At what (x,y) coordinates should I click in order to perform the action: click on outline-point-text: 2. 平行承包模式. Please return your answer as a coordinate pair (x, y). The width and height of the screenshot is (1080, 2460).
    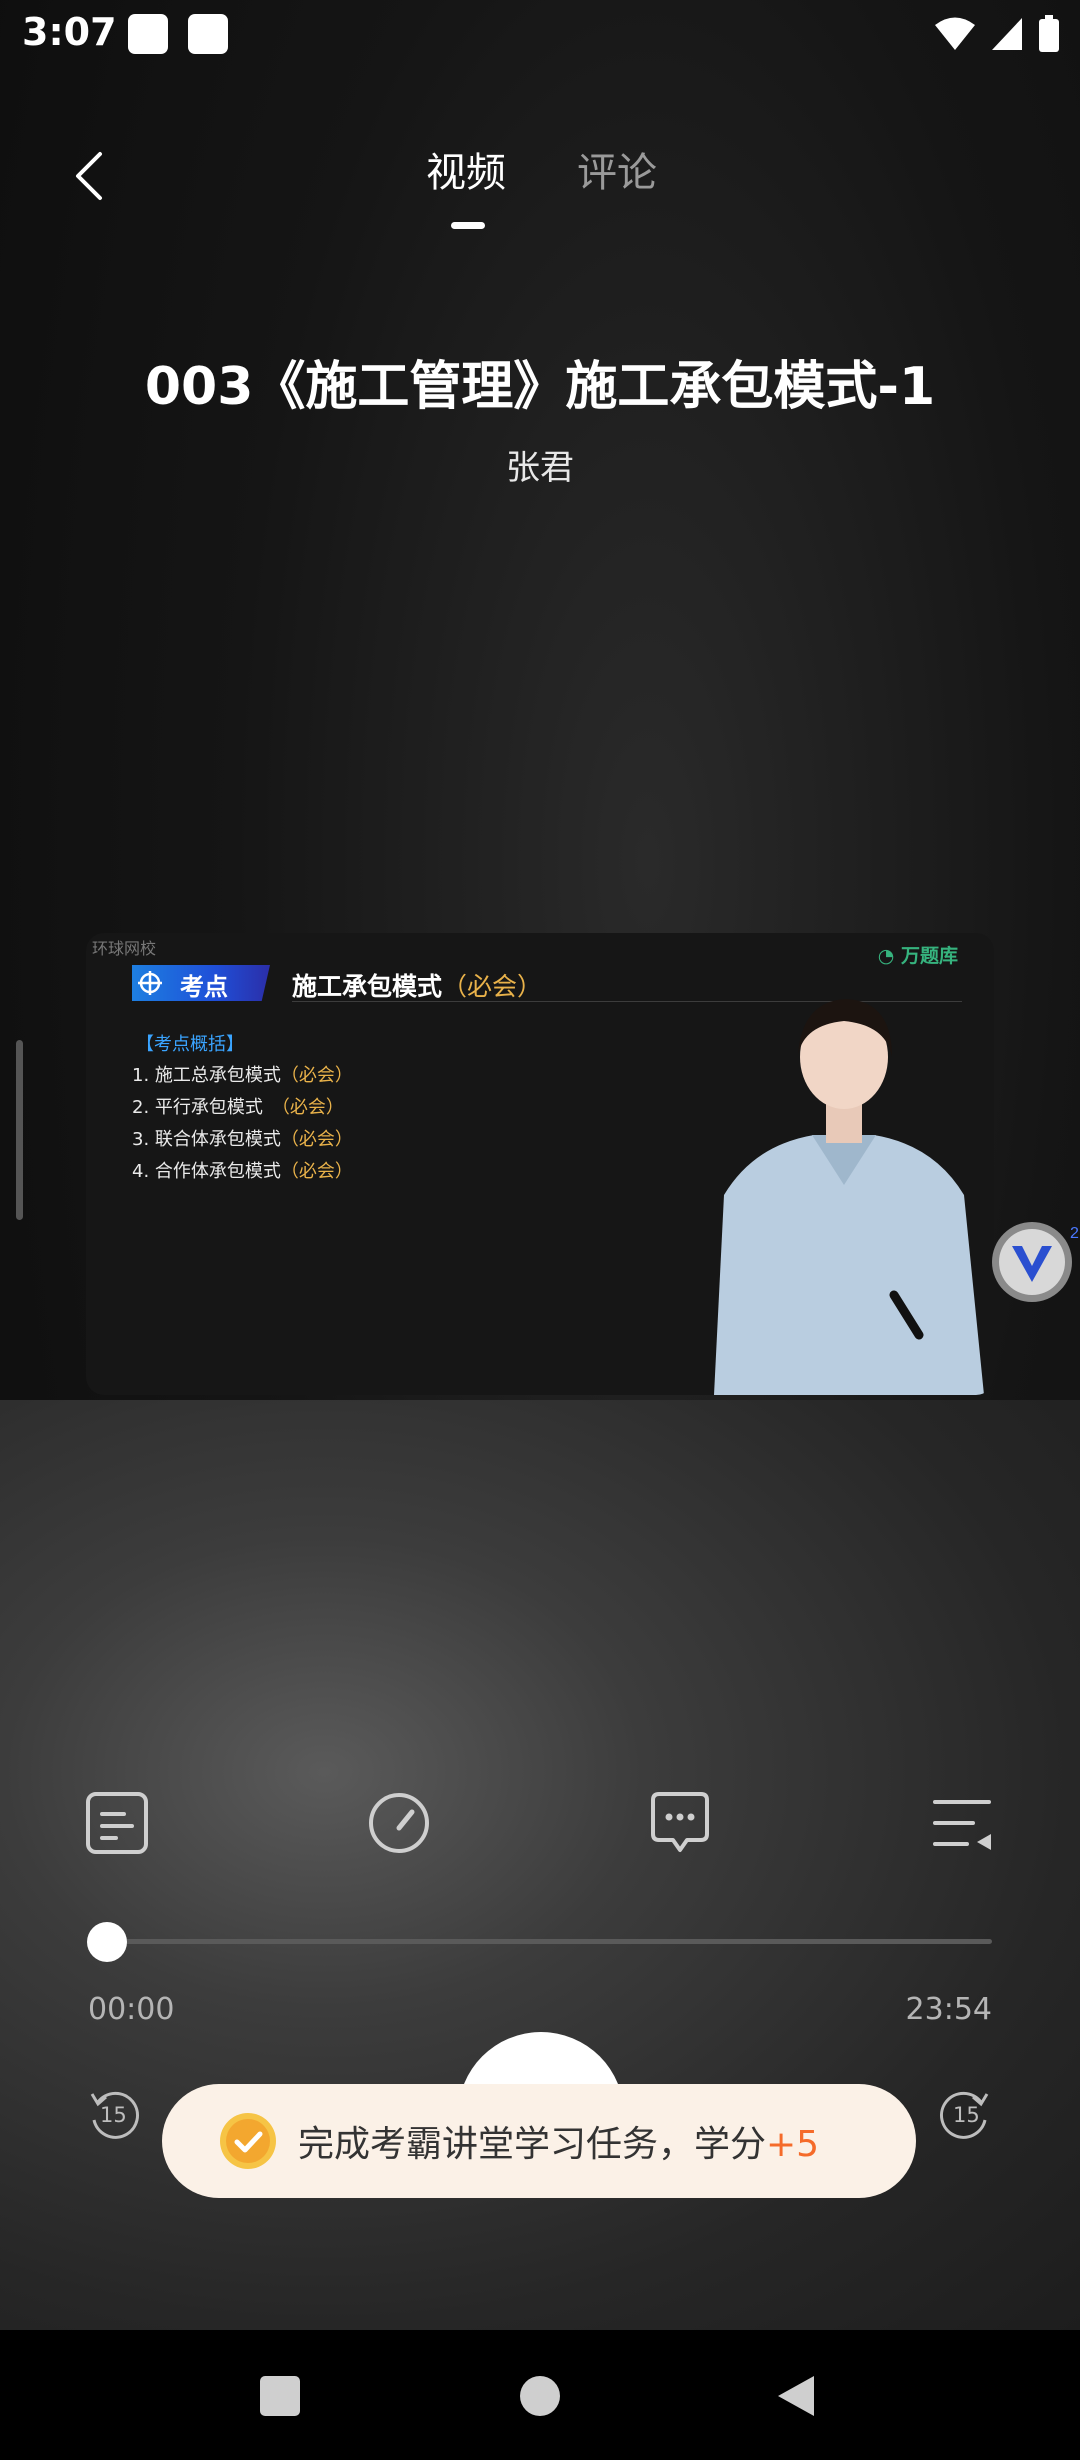
    Looking at the image, I should click on (206, 1107).